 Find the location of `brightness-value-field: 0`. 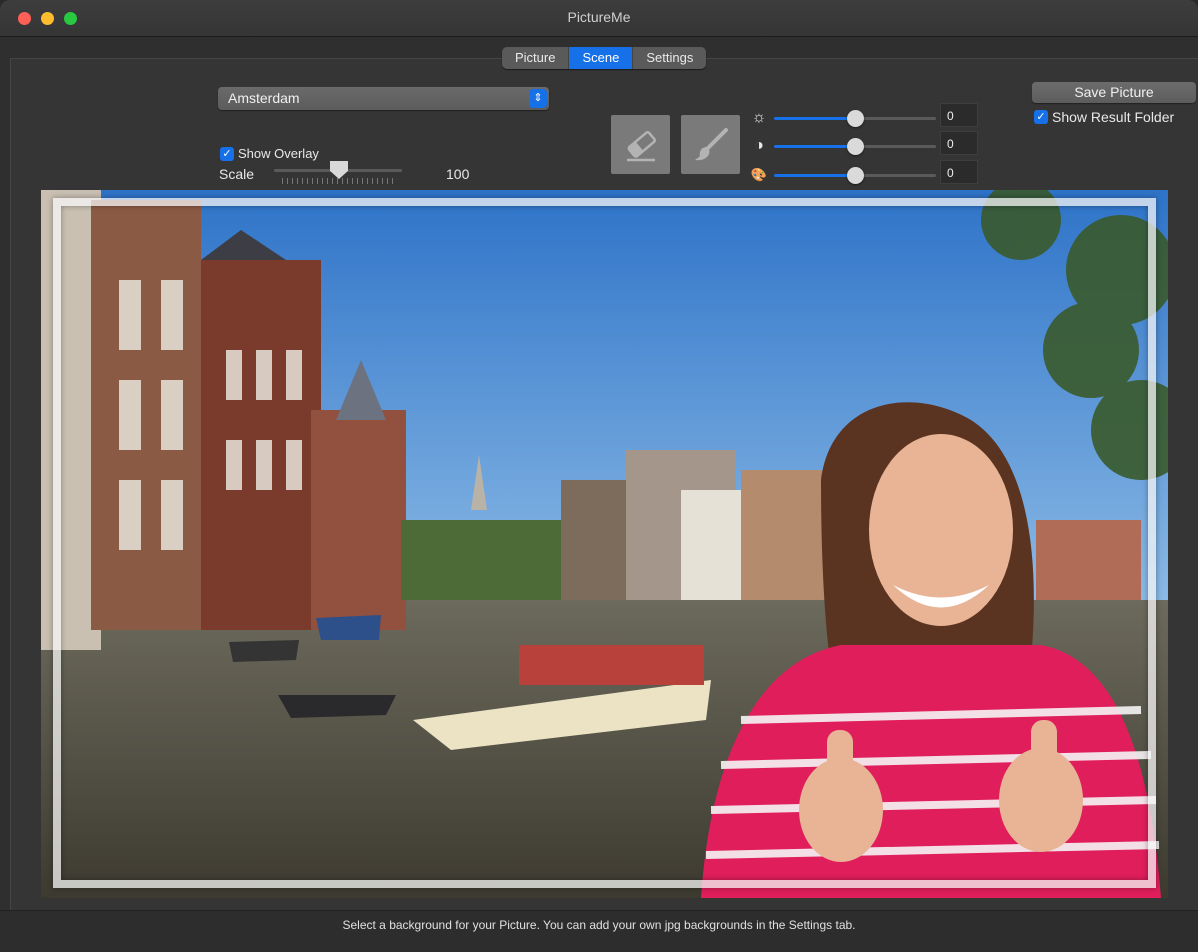

brightness-value-field: 0 is located at coordinates (959, 115).